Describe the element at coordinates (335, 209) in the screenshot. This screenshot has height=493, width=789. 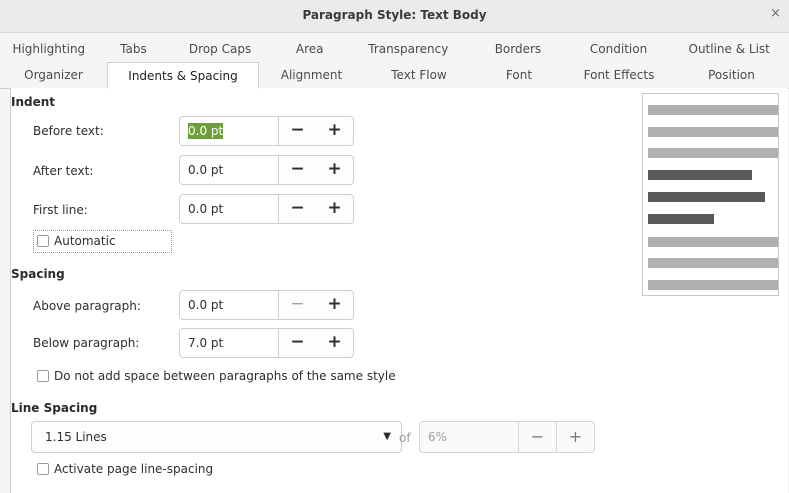
I see `first-line-increase-button: +` at that location.